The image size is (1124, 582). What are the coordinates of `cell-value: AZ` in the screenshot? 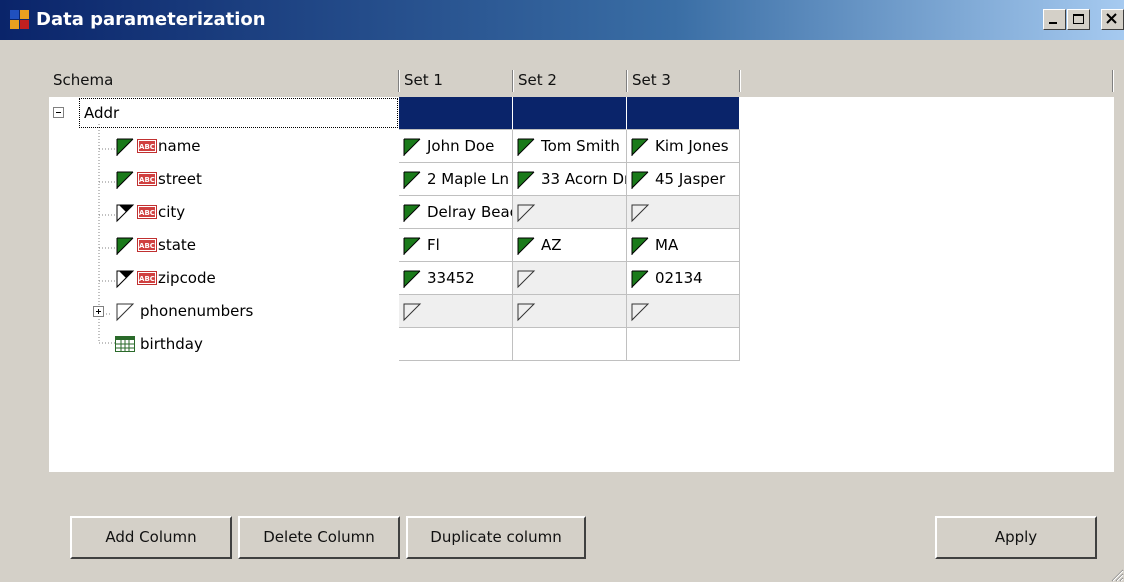 It's located at (551, 245).